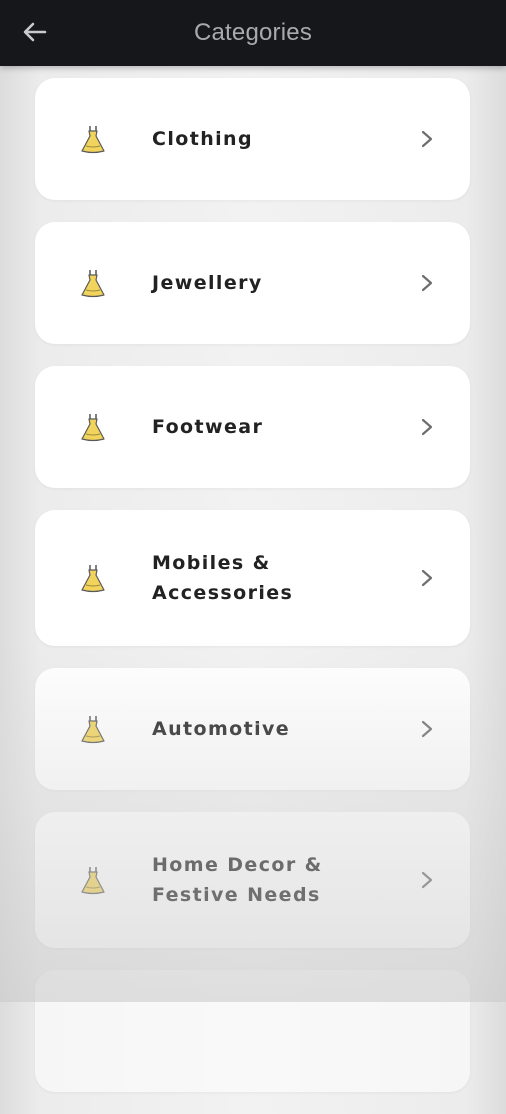 Image resolution: width=506 pixels, height=1114 pixels. What do you see at coordinates (208, 427) in the screenshot?
I see `category-label: Footwear` at bounding box center [208, 427].